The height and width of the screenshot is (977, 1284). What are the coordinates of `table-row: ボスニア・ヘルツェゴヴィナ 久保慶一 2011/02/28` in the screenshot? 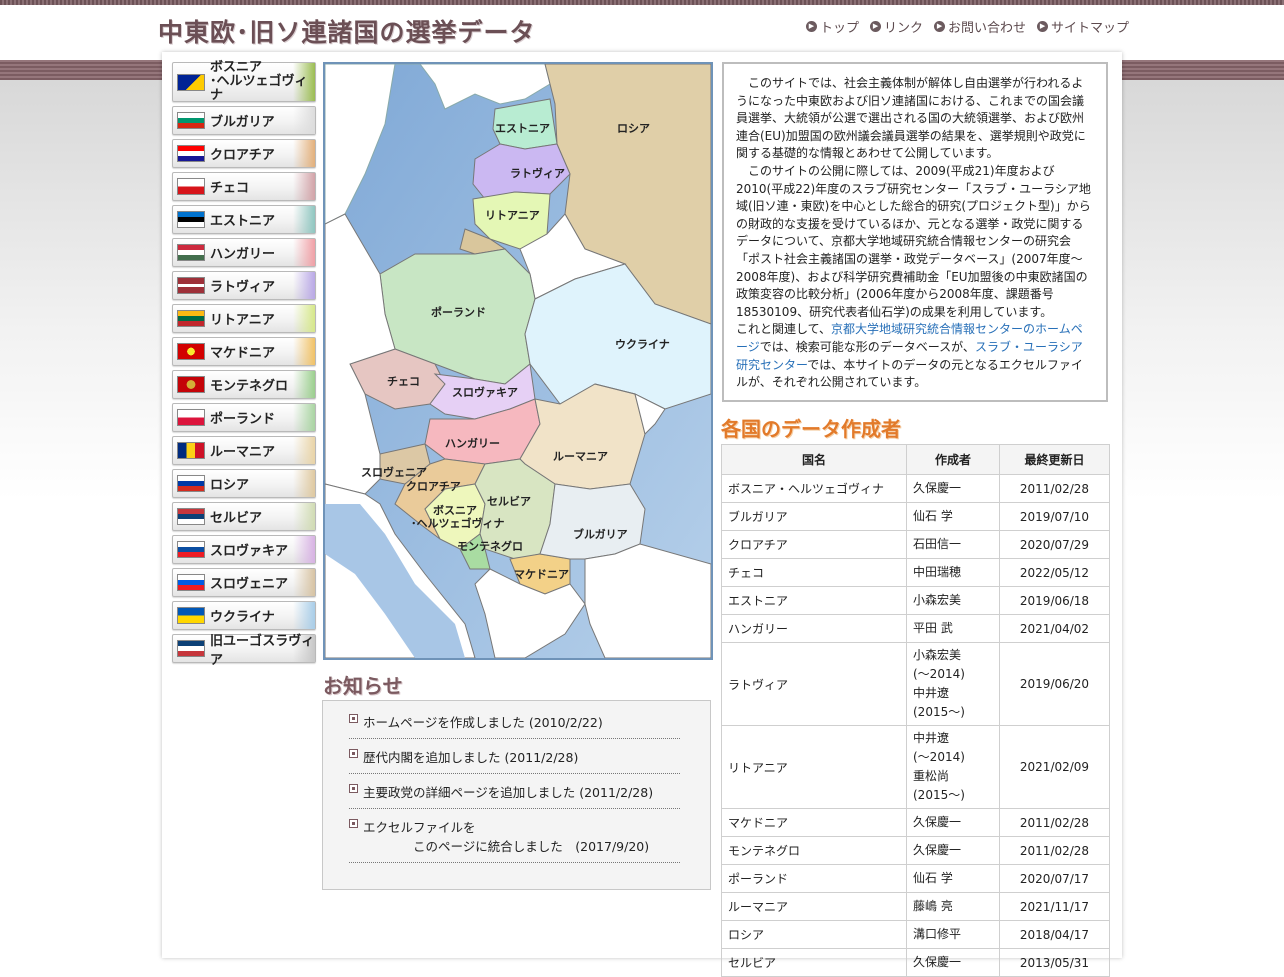 It's located at (915, 488).